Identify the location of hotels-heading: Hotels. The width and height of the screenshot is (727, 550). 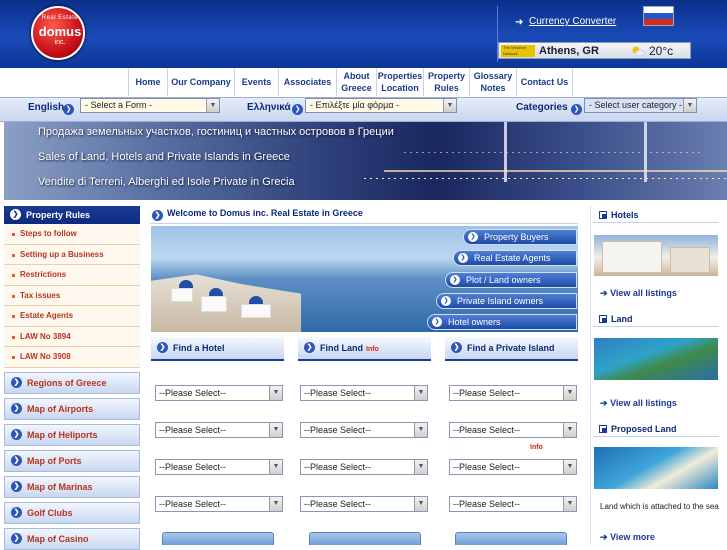
(656, 215).